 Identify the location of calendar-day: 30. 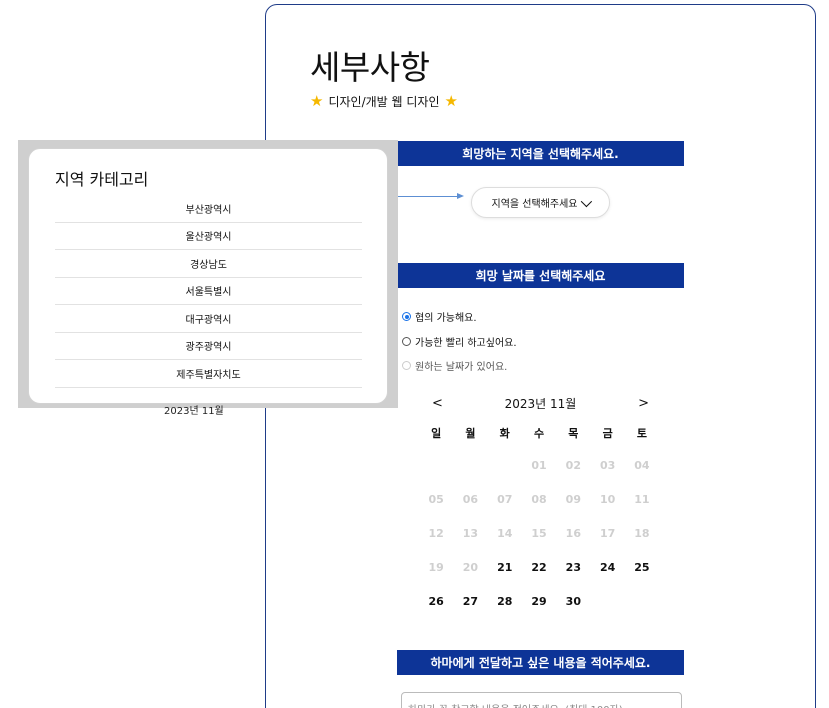
(573, 602).